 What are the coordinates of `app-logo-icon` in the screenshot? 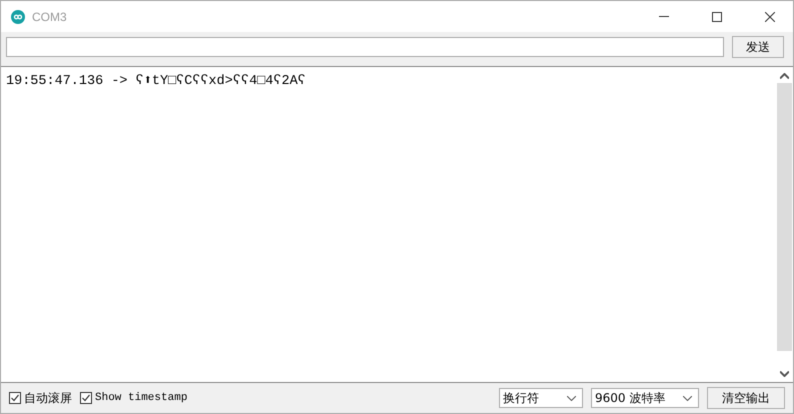 It's located at (18, 17).